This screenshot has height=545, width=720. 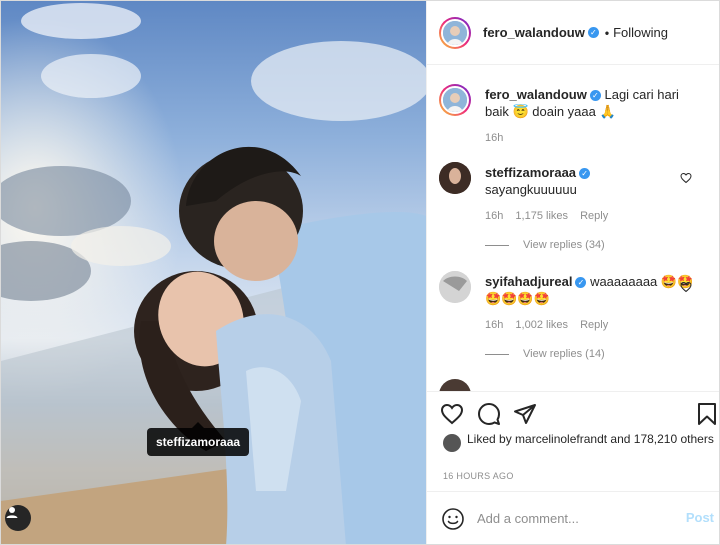 What do you see at coordinates (541, 325) in the screenshot?
I see `comment-likes: 1,002 likes` at bounding box center [541, 325].